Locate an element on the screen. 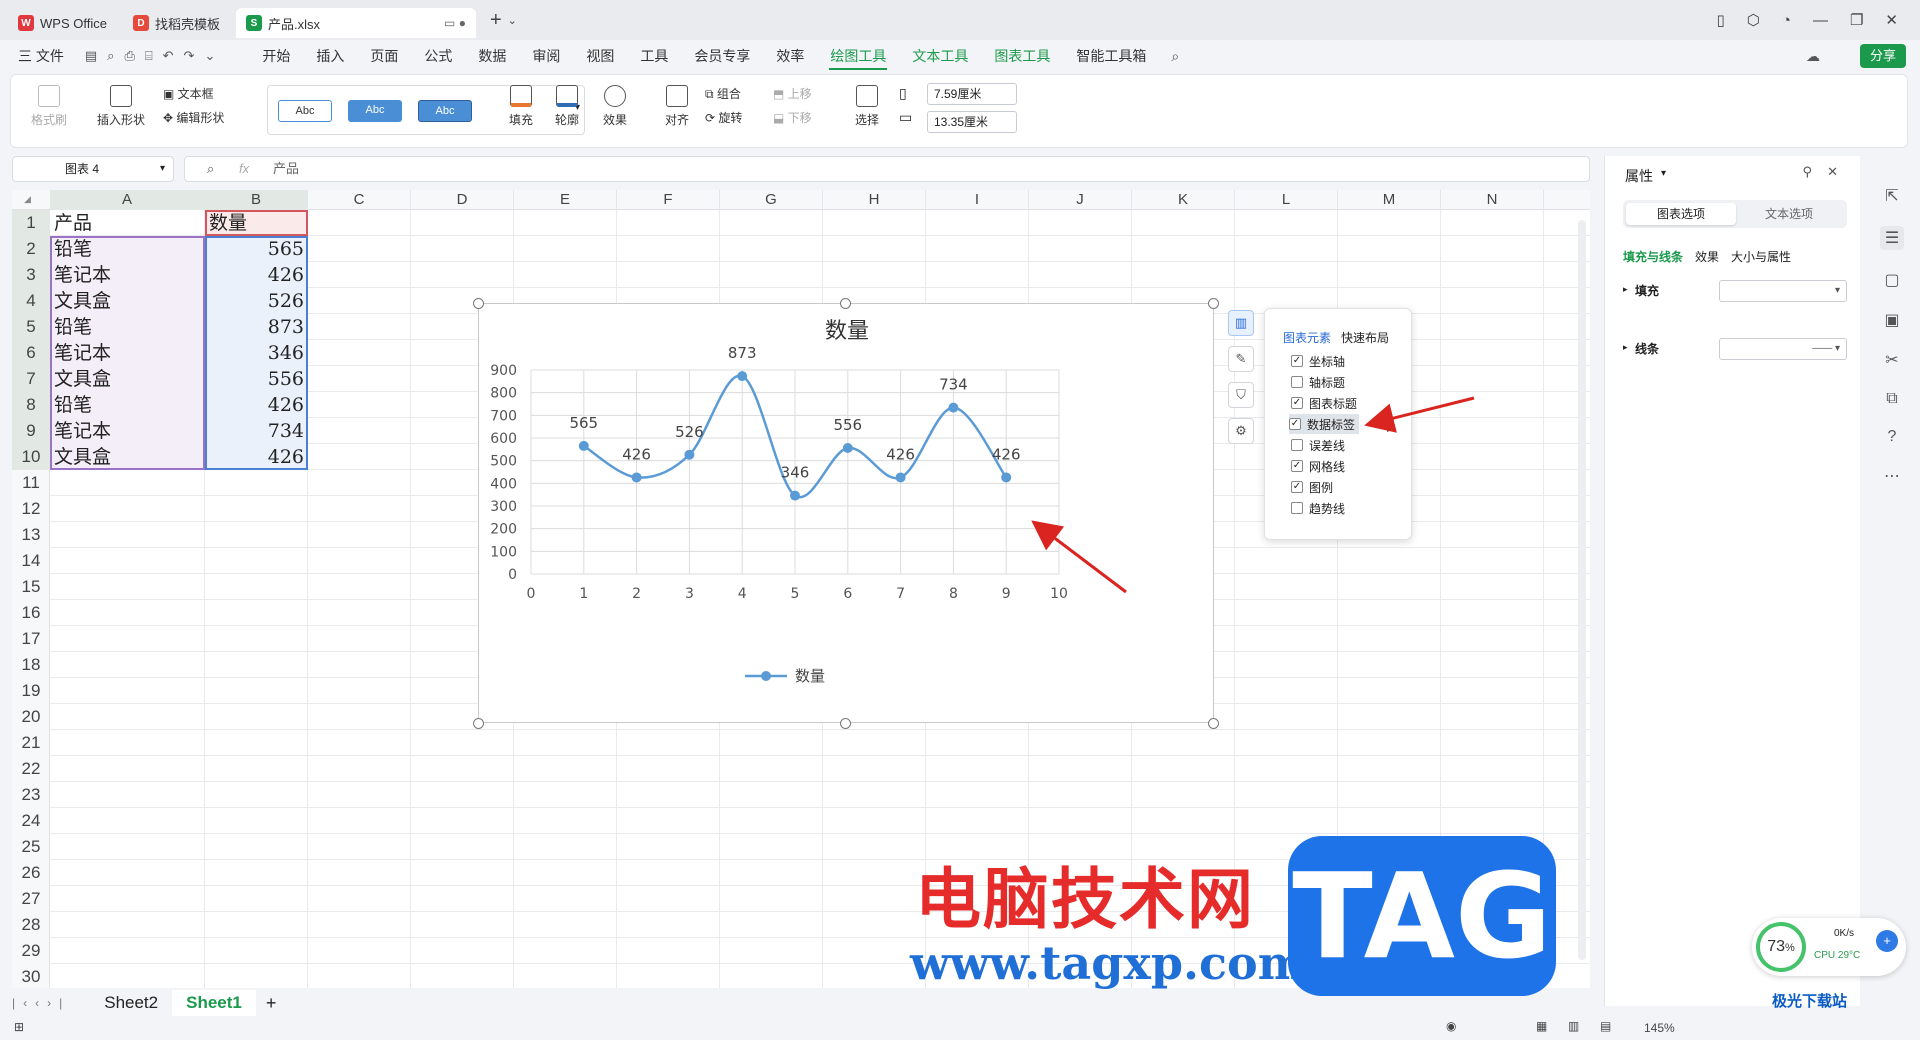 Image resolution: width=1920 pixels, height=1040 pixels. minimize-icon: — is located at coordinates (1820, 20).